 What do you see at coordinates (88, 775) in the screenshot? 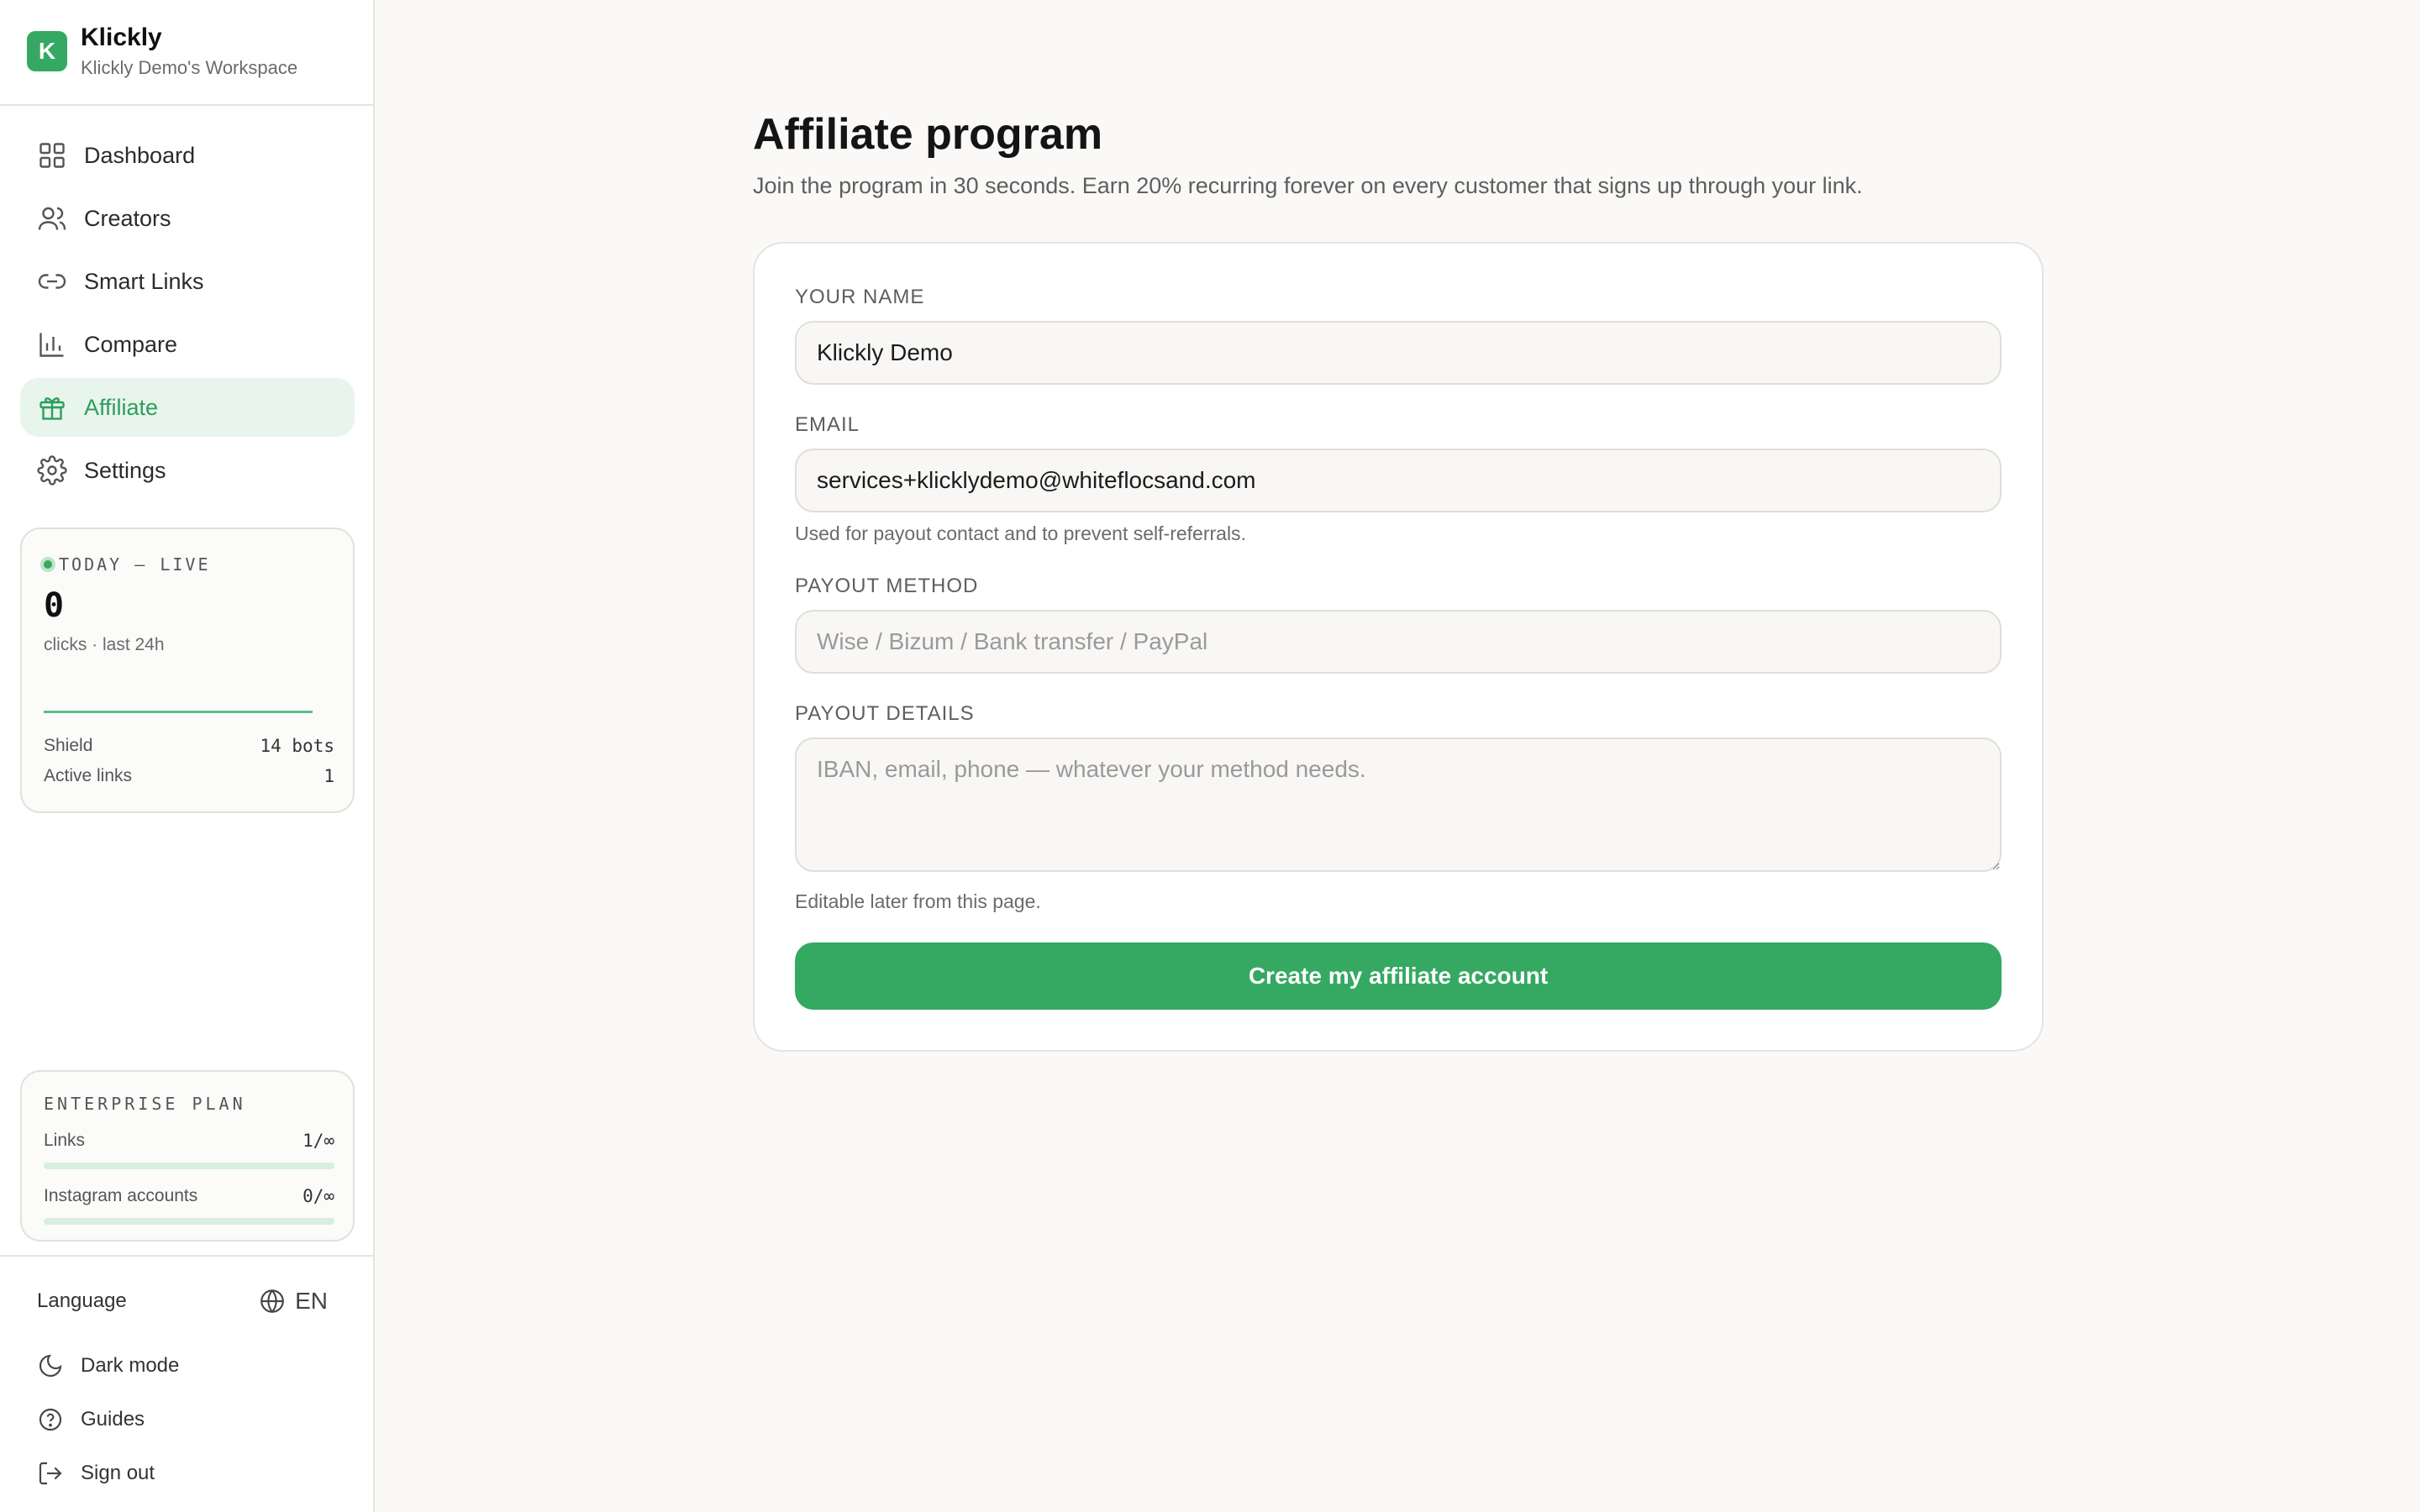
I see `active-links-label: Active links` at bounding box center [88, 775].